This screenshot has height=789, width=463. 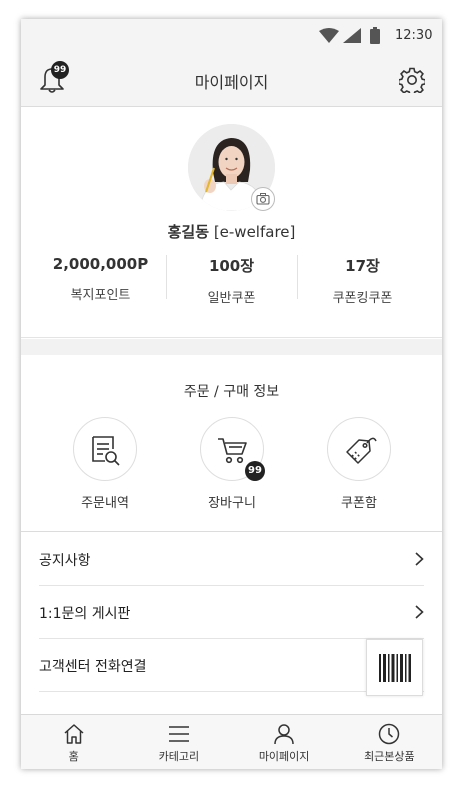 What do you see at coordinates (93, 667) in the screenshot?
I see `list-item-label: 고객센터 전화연결` at bounding box center [93, 667].